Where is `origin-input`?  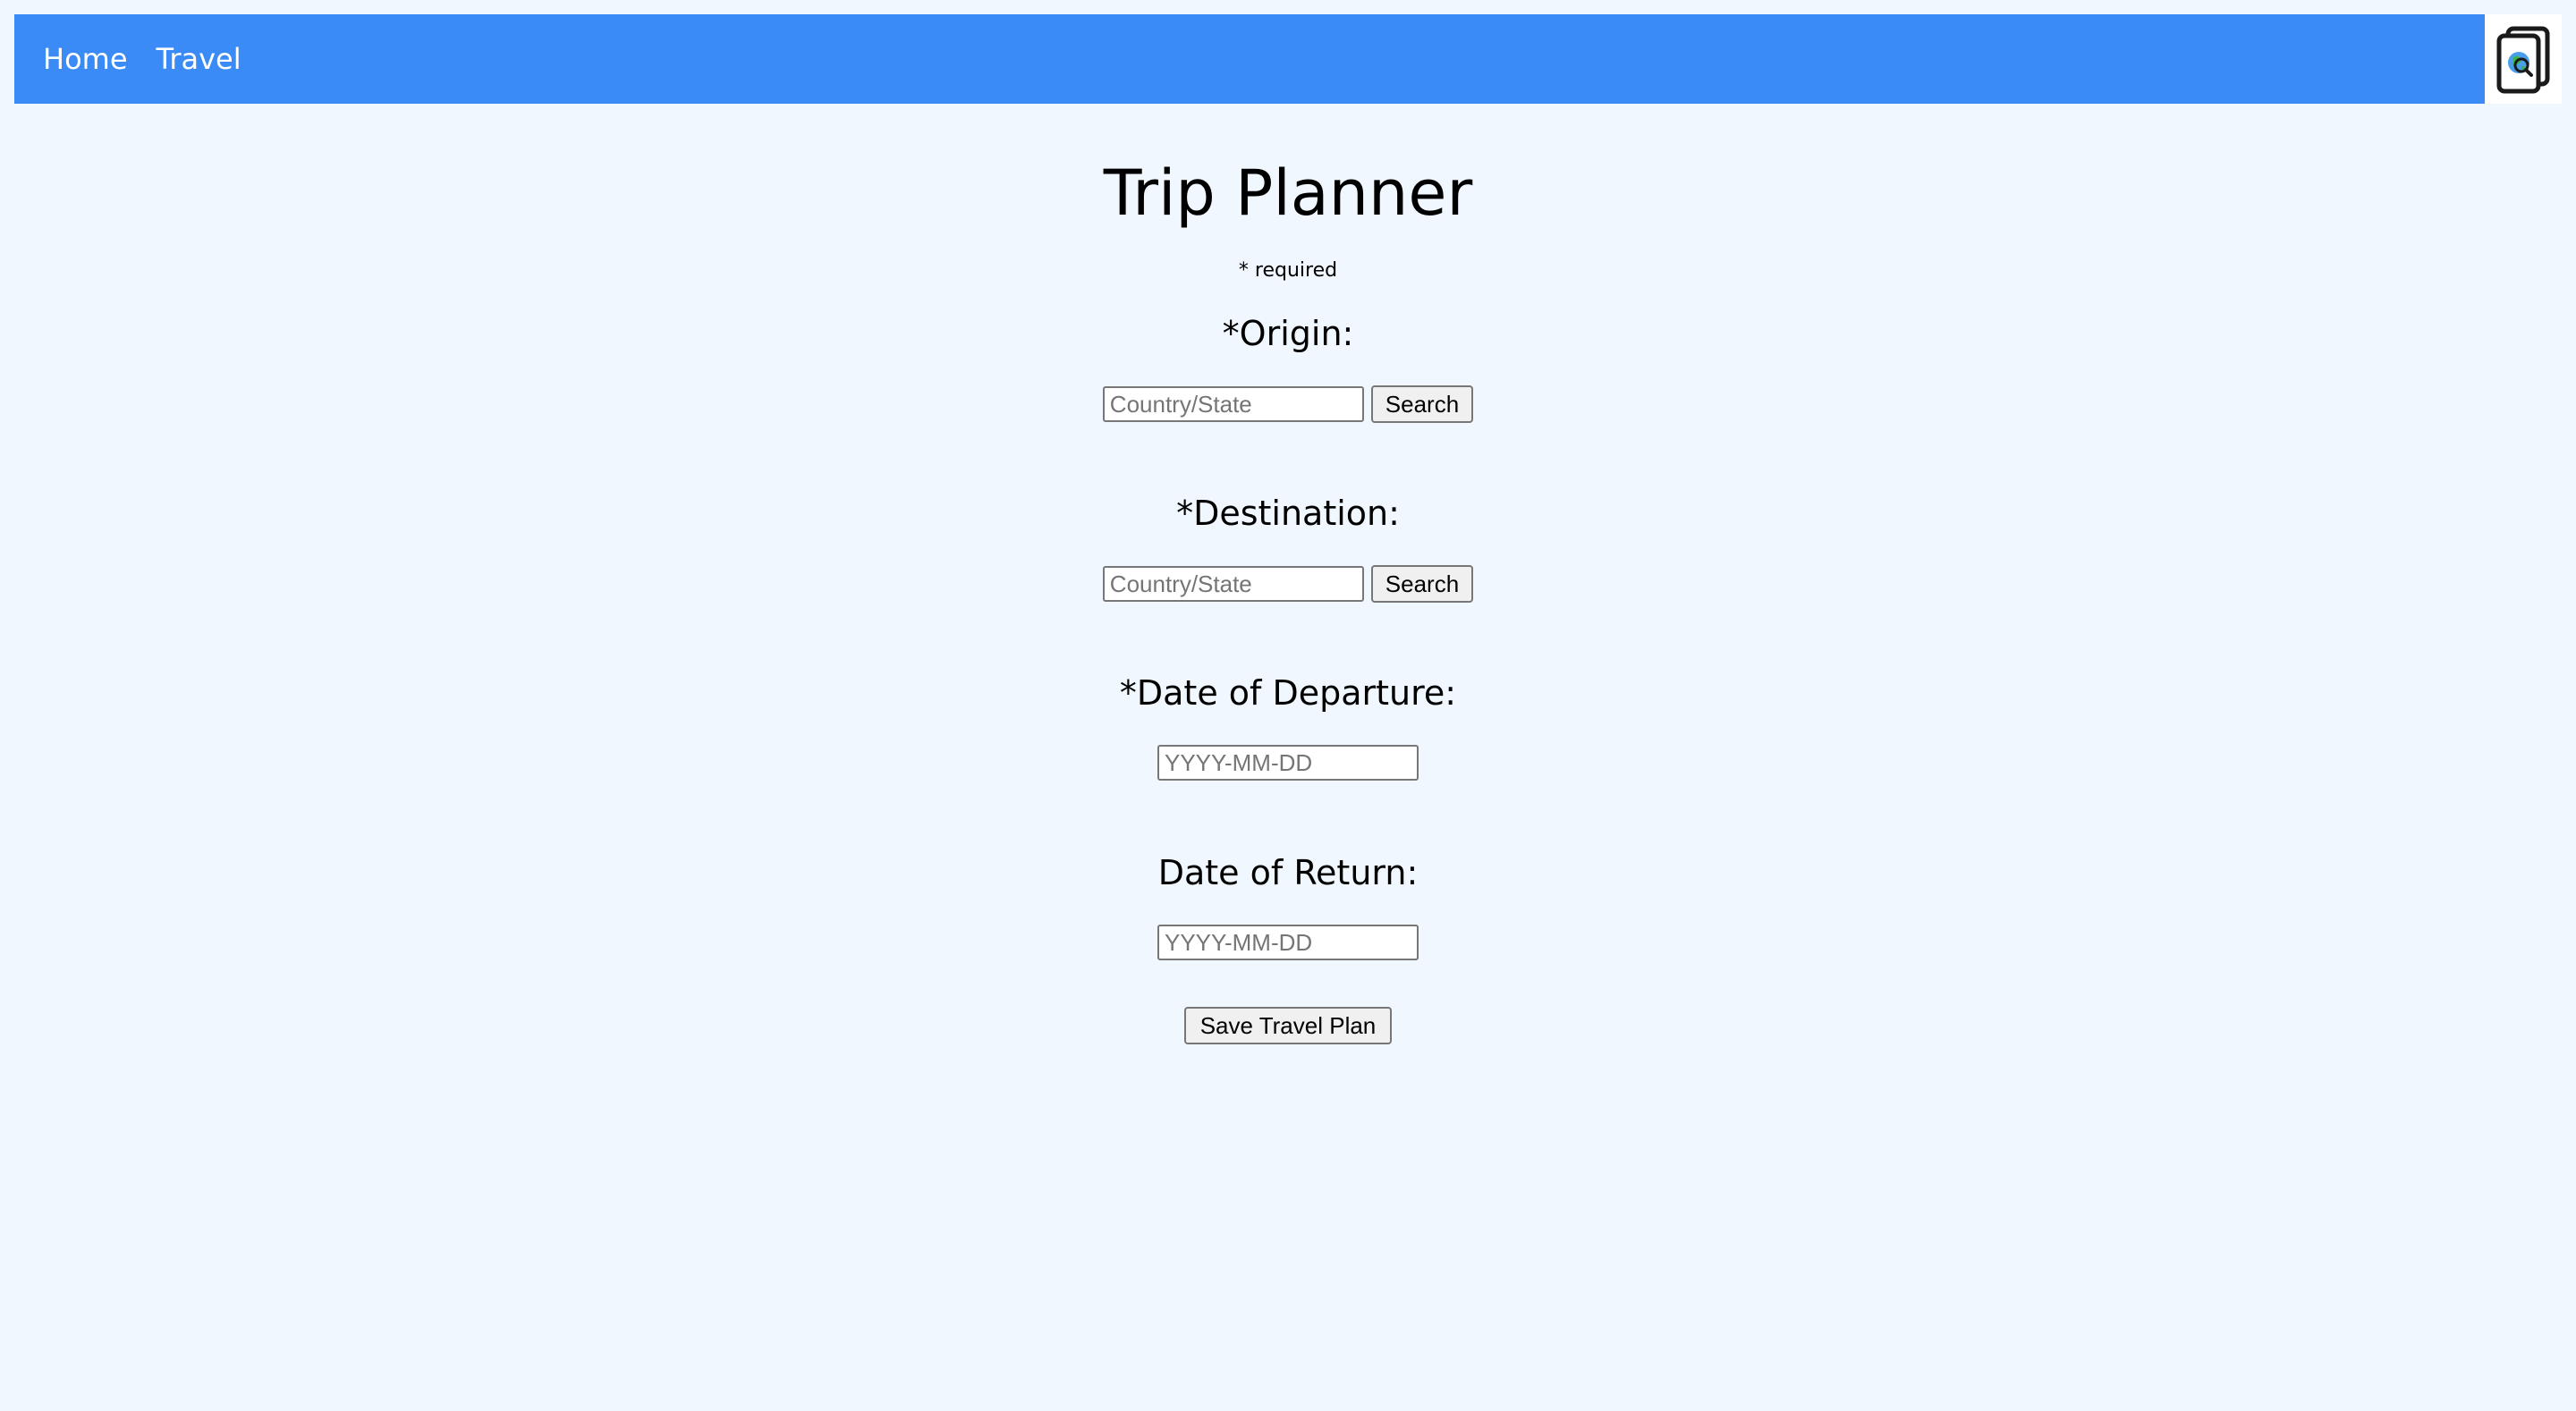 origin-input is located at coordinates (1233, 404).